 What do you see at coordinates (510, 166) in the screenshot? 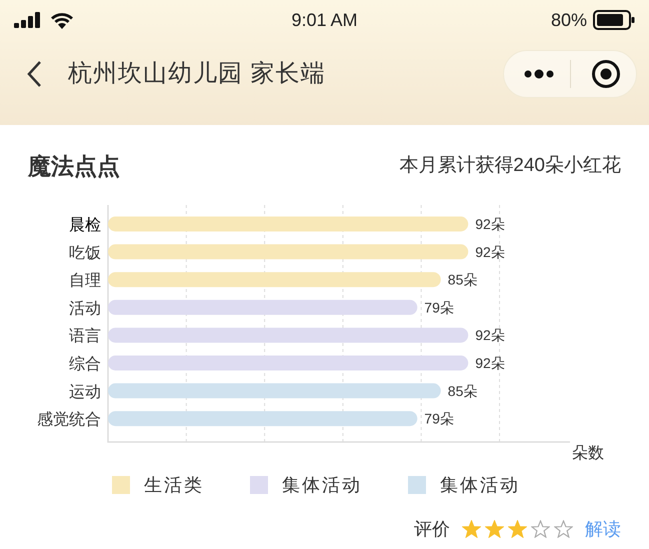
I see `summary-text: 本月累计获得240朵小红花` at bounding box center [510, 166].